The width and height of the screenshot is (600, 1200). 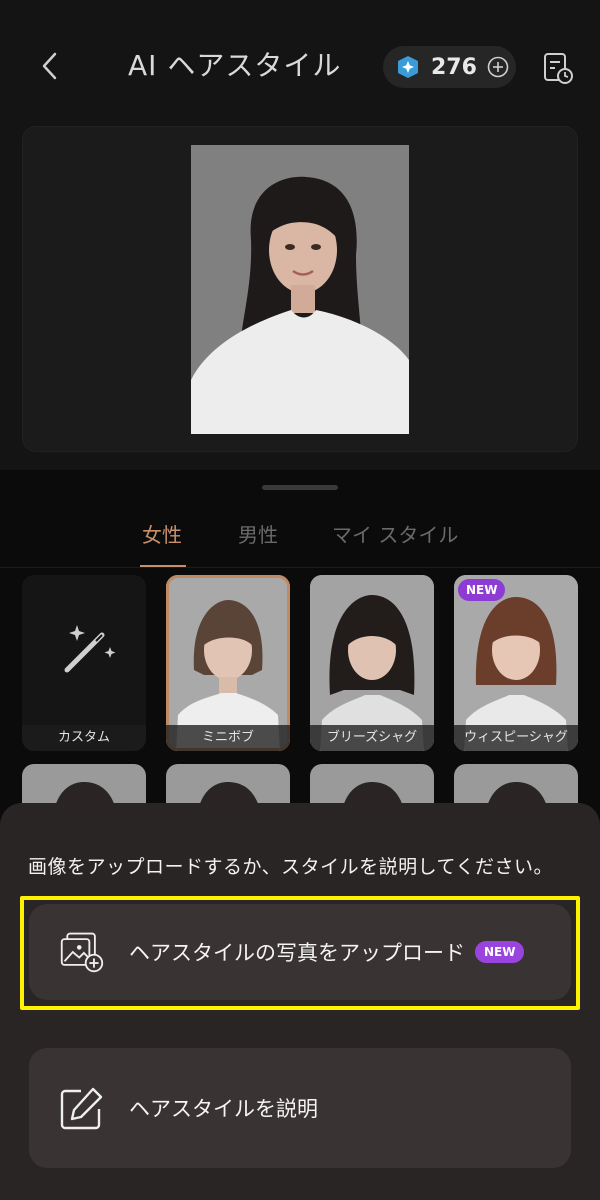 I want to click on style-label: カスタム, so click(x=84, y=738).